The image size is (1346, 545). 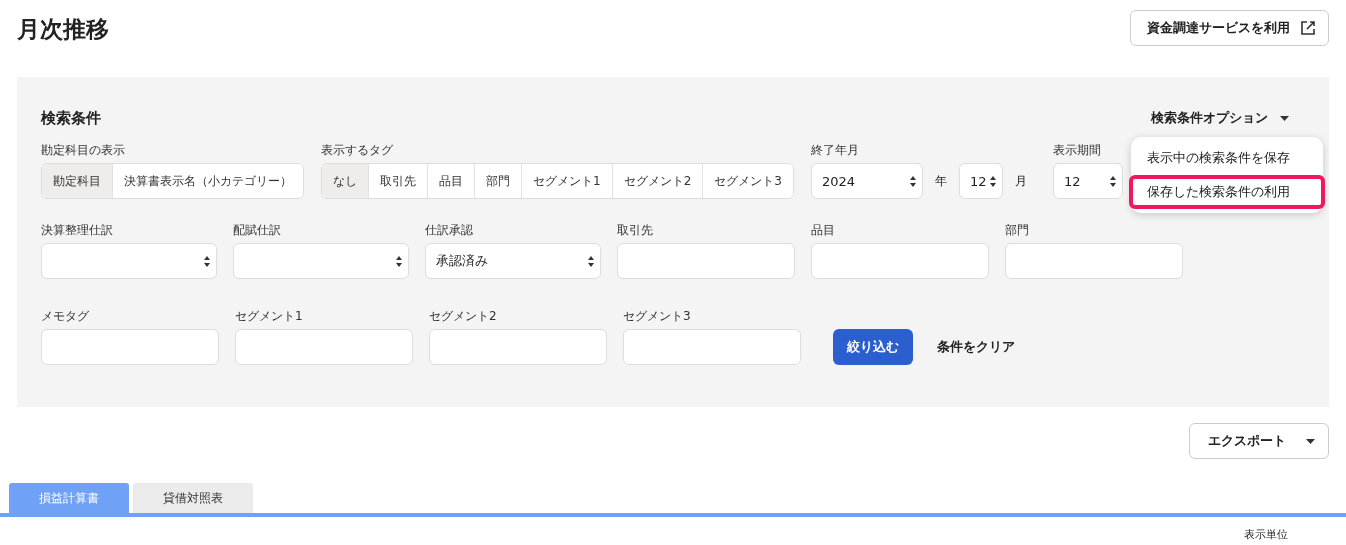 I want to click on field-label: 部門, so click(x=1017, y=230).